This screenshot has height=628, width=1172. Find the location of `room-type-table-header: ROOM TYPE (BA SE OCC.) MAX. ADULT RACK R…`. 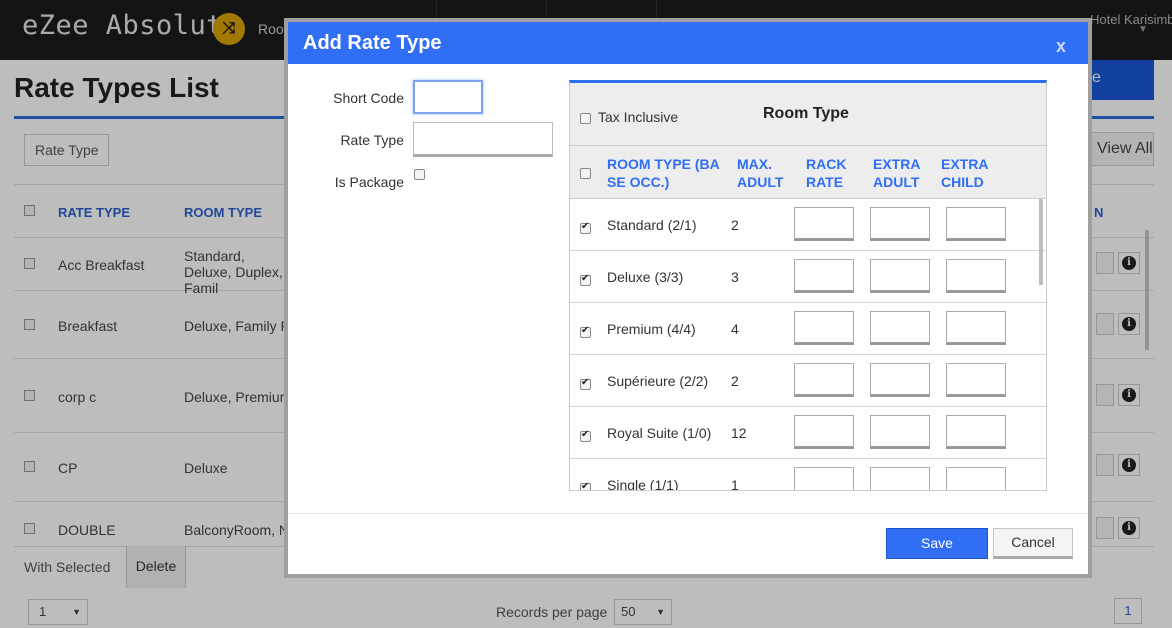

room-type-table-header: ROOM TYPE (BA SE OCC.) MAX. ADULT RACK R… is located at coordinates (808, 172).